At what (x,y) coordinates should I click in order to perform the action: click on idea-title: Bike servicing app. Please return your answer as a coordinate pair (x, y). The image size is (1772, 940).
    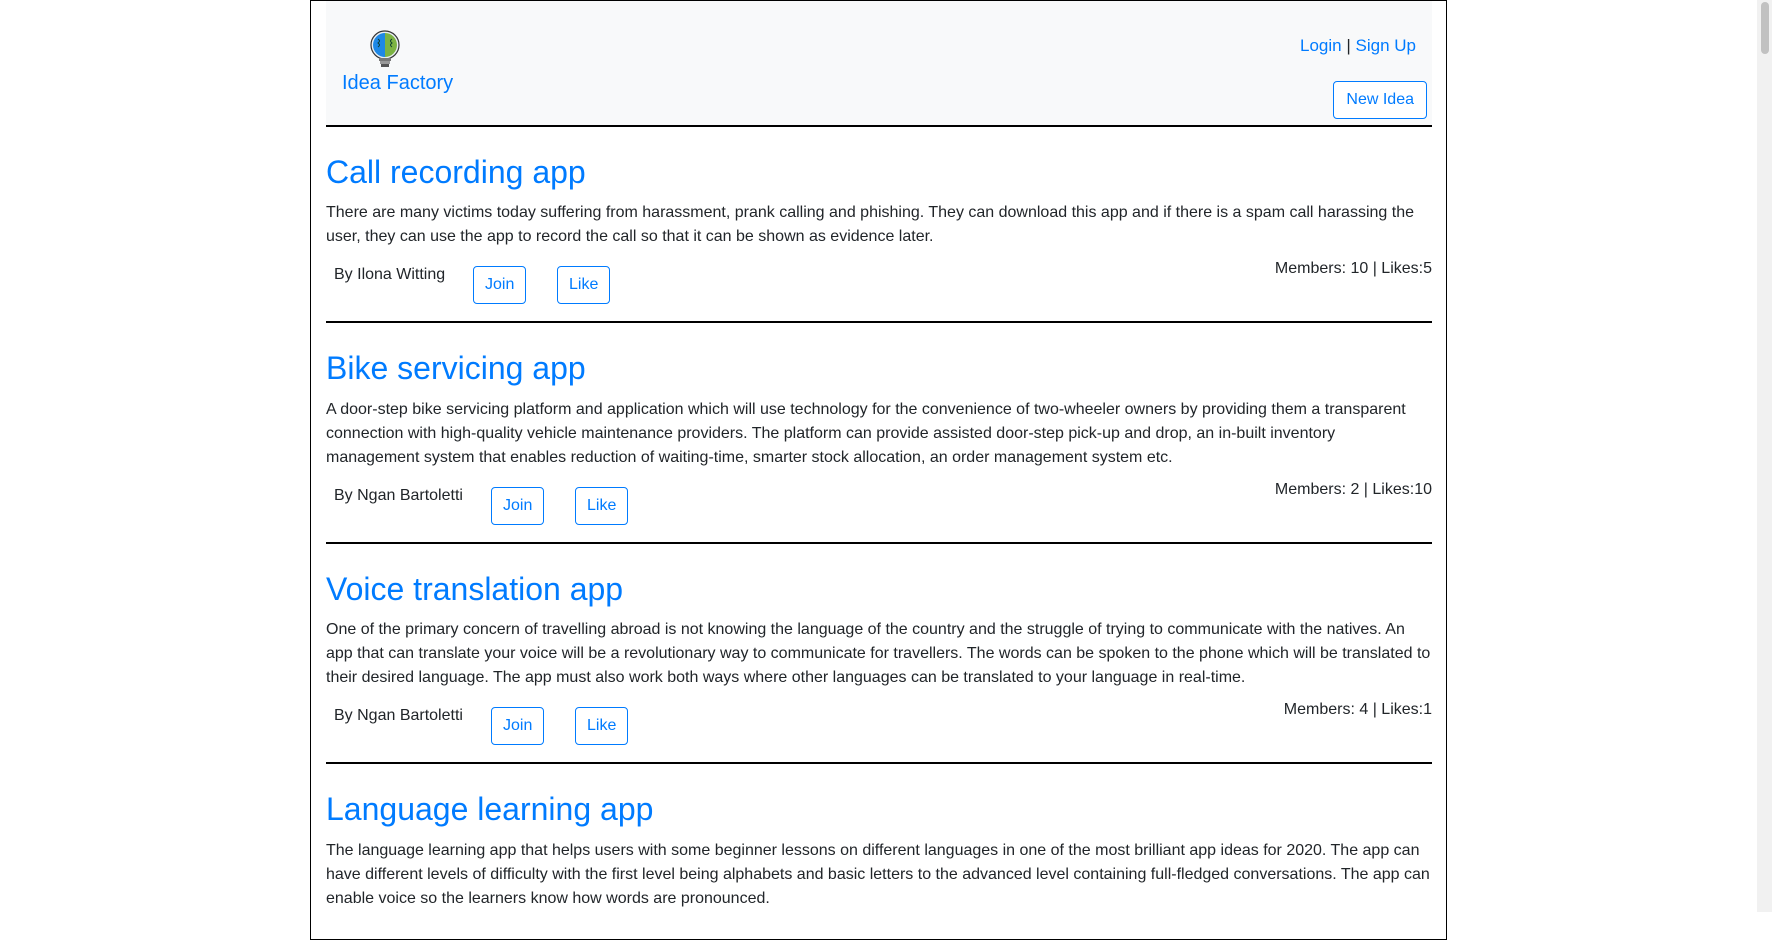
    Looking at the image, I should click on (879, 355).